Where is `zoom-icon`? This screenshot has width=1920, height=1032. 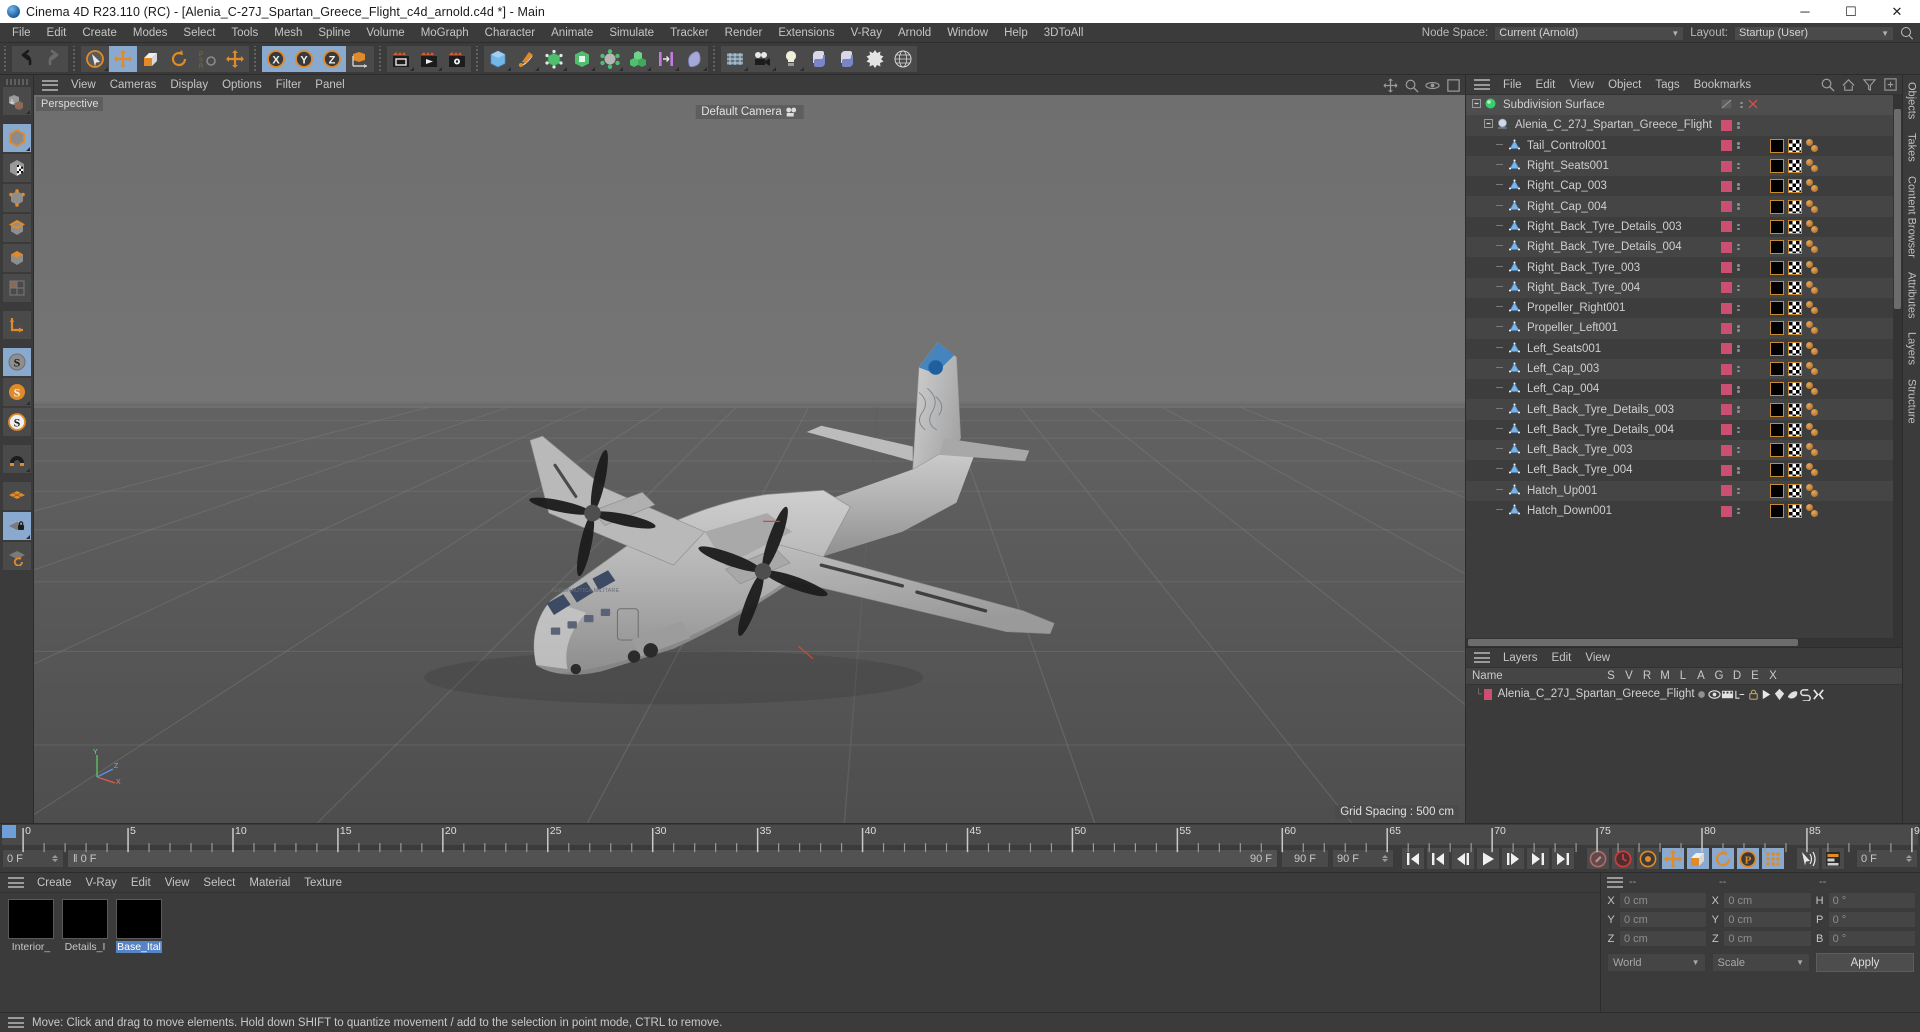 zoom-icon is located at coordinates (1411, 85).